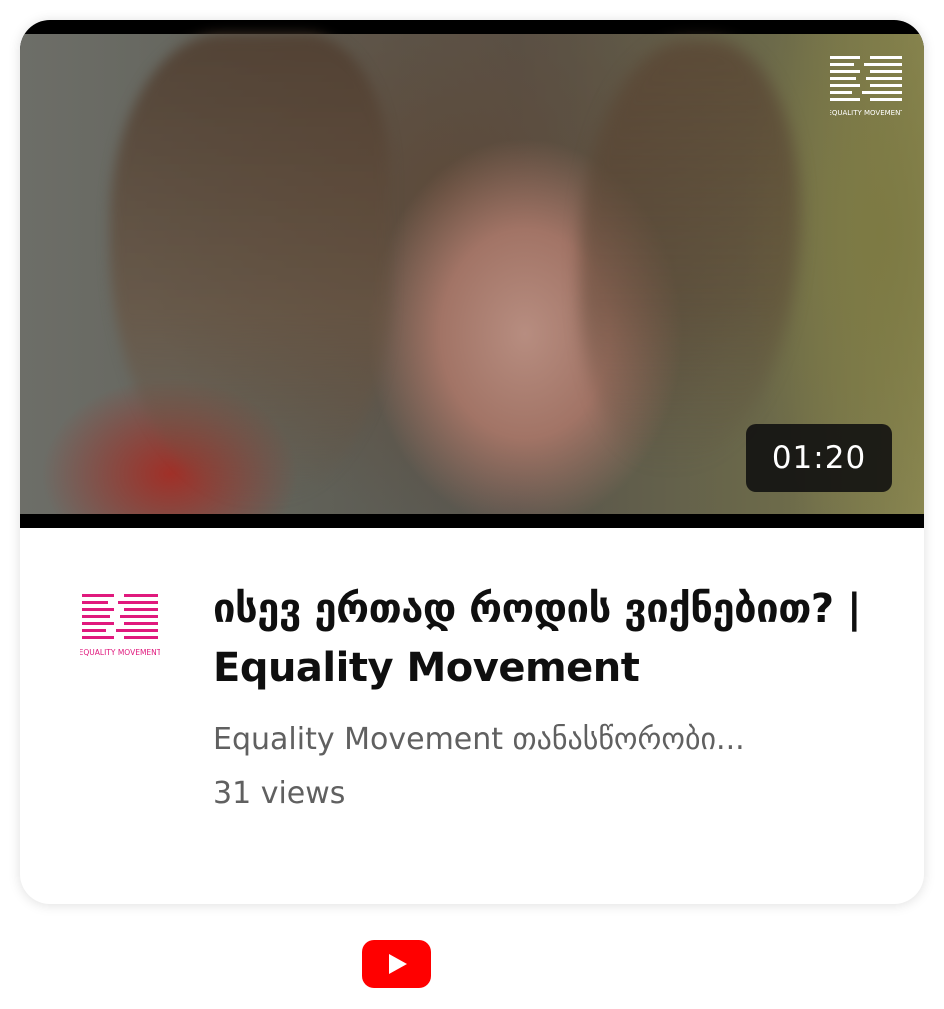 The width and height of the screenshot is (944, 1009). Describe the element at coordinates (396, 964) in the screenshot. I see `youtube-play-icon` at that location.